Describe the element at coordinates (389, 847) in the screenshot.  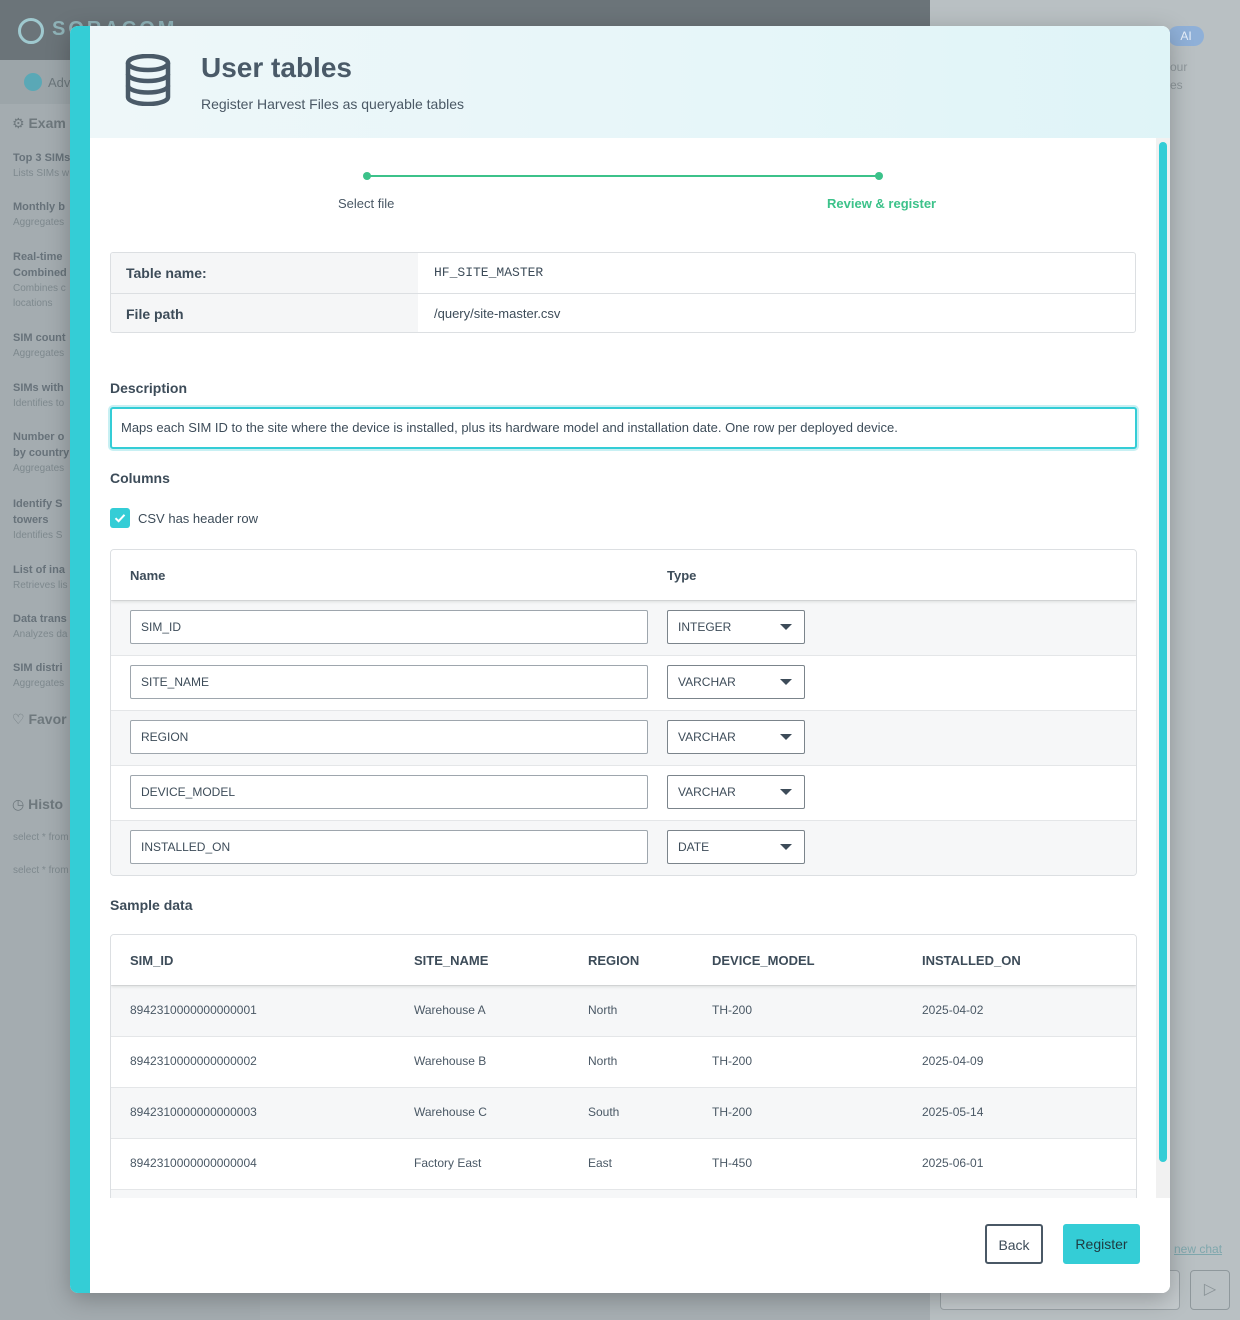
I see `column-name-input: INSTALLED_ON` at that location.